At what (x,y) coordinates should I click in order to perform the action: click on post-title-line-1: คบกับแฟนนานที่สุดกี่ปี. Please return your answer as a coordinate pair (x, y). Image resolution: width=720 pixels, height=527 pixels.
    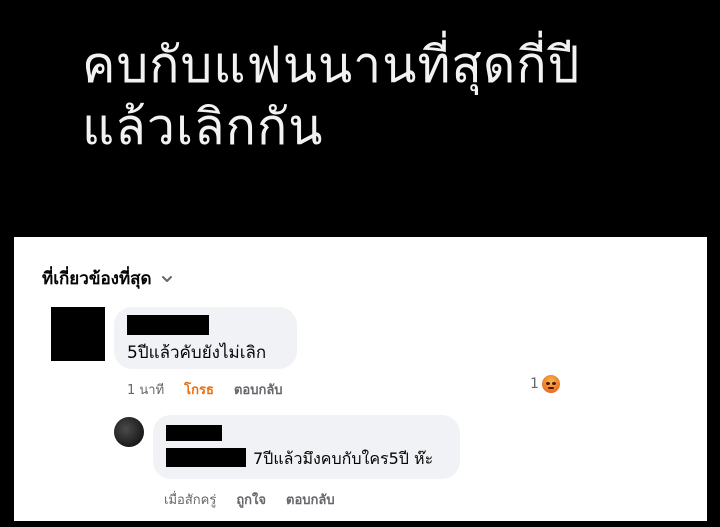
    Looking at the image, I should click on (331, 65).